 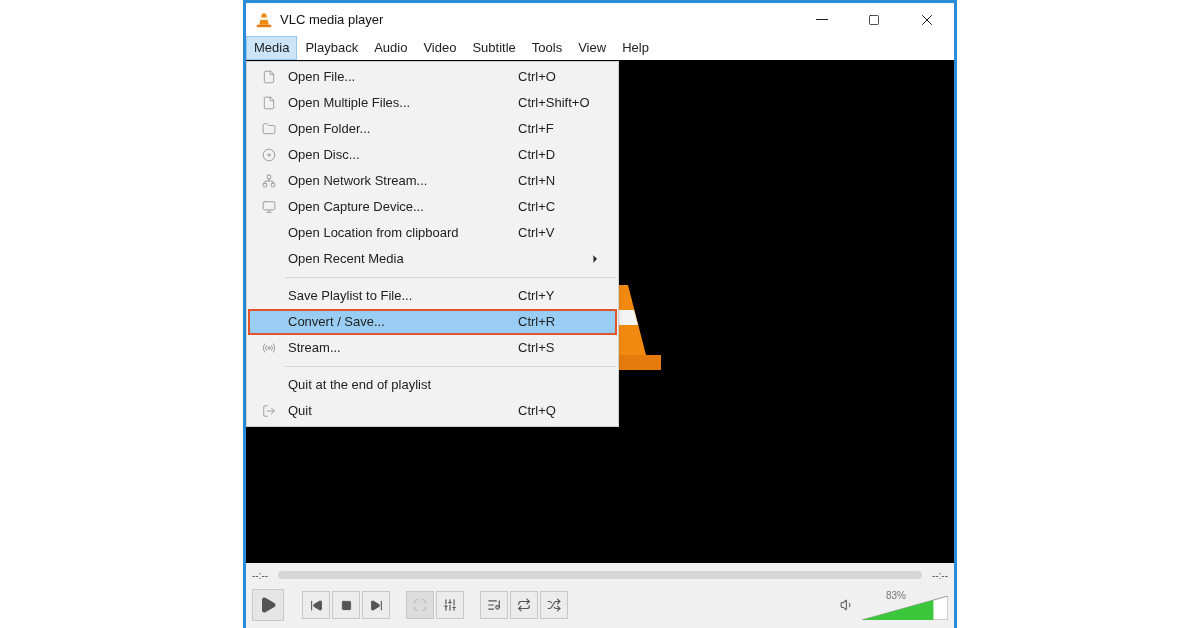 I want to click on menu-bar-item: Audio, so click(x=391, y=48).